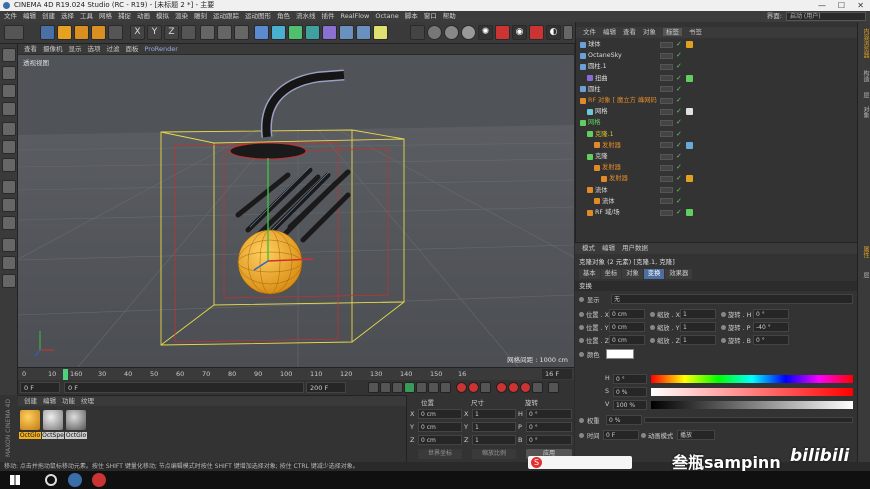 The image size is (870, 489). What do you see at coordinates (137, 32) in the screenshot?
I see `x-axis-icon: X` at bounding box center [137, 32].